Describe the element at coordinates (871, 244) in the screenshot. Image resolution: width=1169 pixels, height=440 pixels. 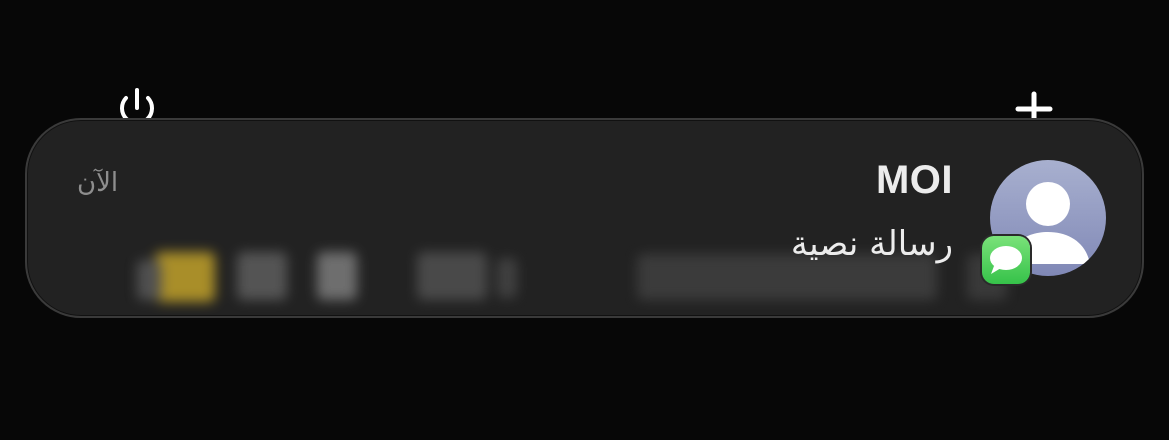
I see `notification-message: رسالة نصية` at that location.